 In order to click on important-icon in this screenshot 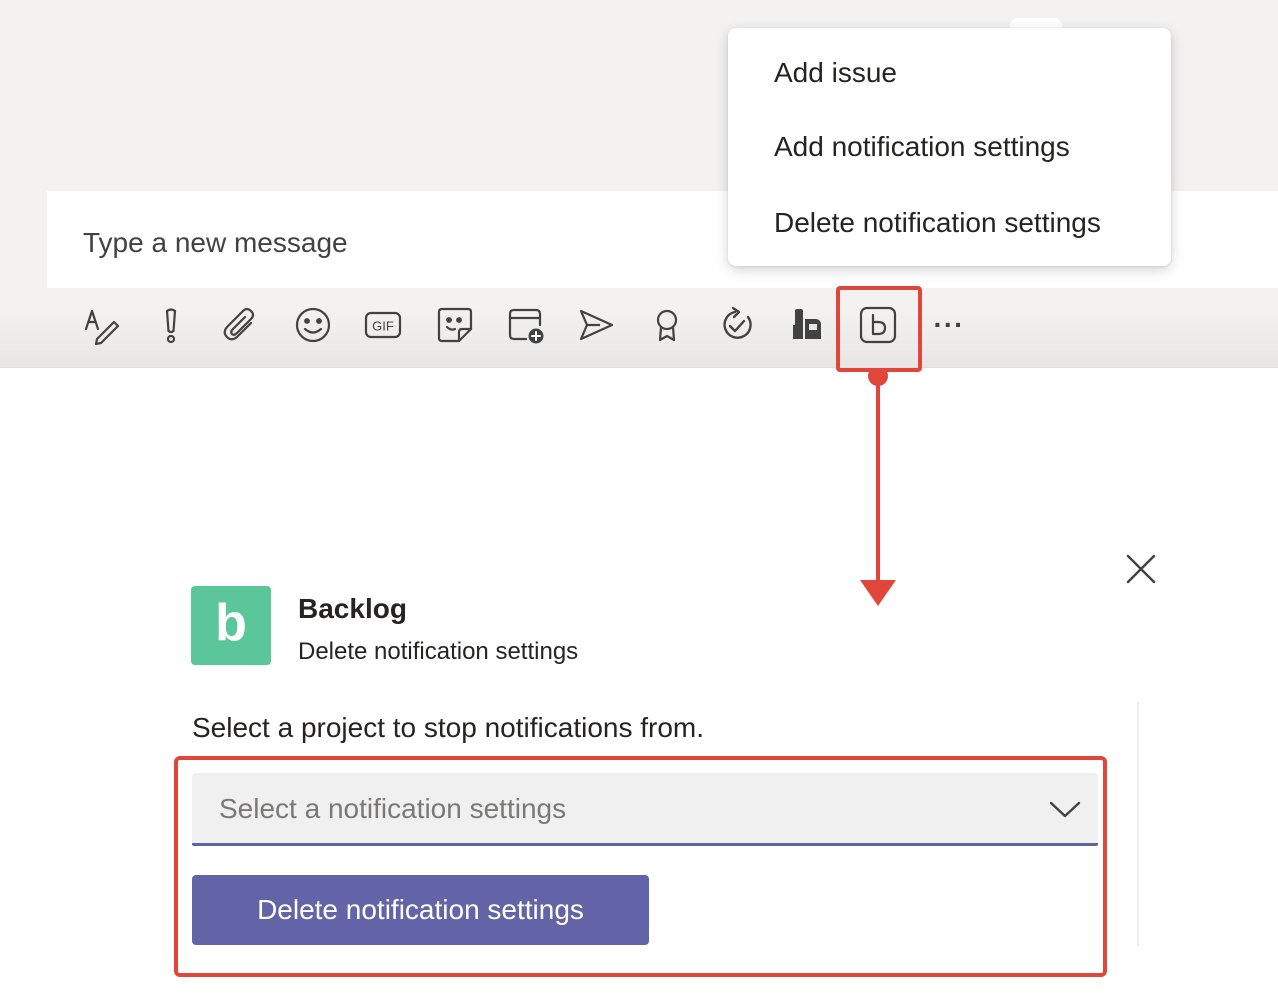, I will do `click(171, 326)`.